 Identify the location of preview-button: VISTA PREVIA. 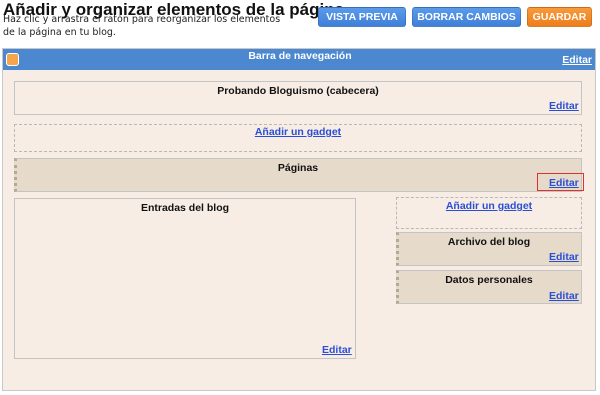
(362, 17).